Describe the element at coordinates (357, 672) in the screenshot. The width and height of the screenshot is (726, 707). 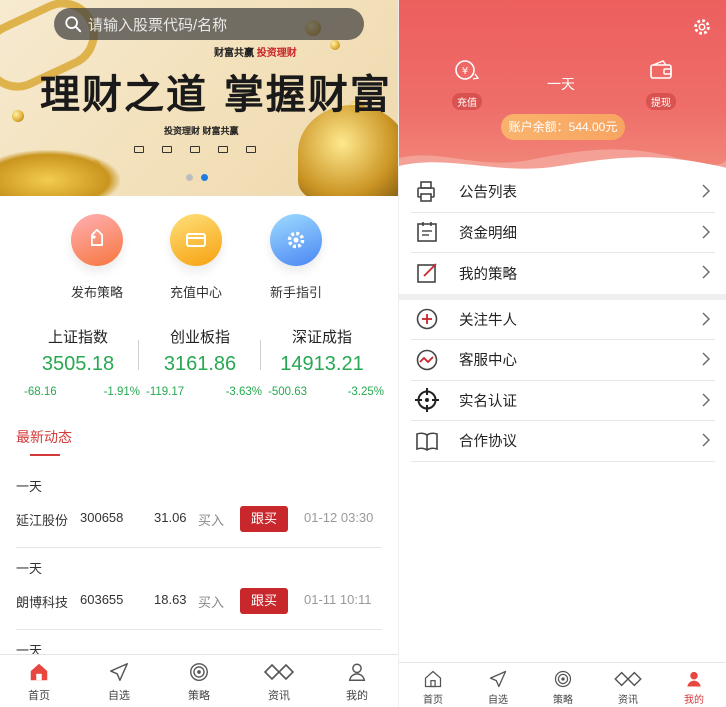
I see `user-icon` at that location.